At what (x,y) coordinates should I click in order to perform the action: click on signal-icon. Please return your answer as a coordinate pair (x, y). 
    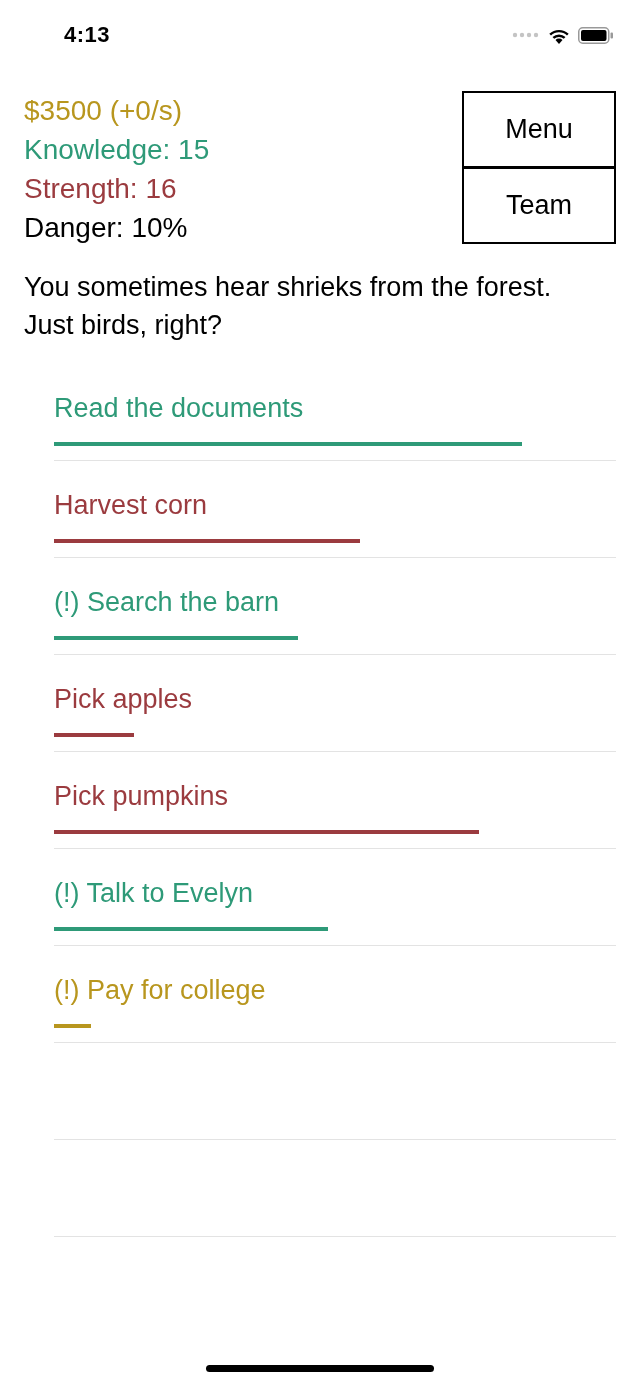
    Looking at the image, I should click on (526, 35).